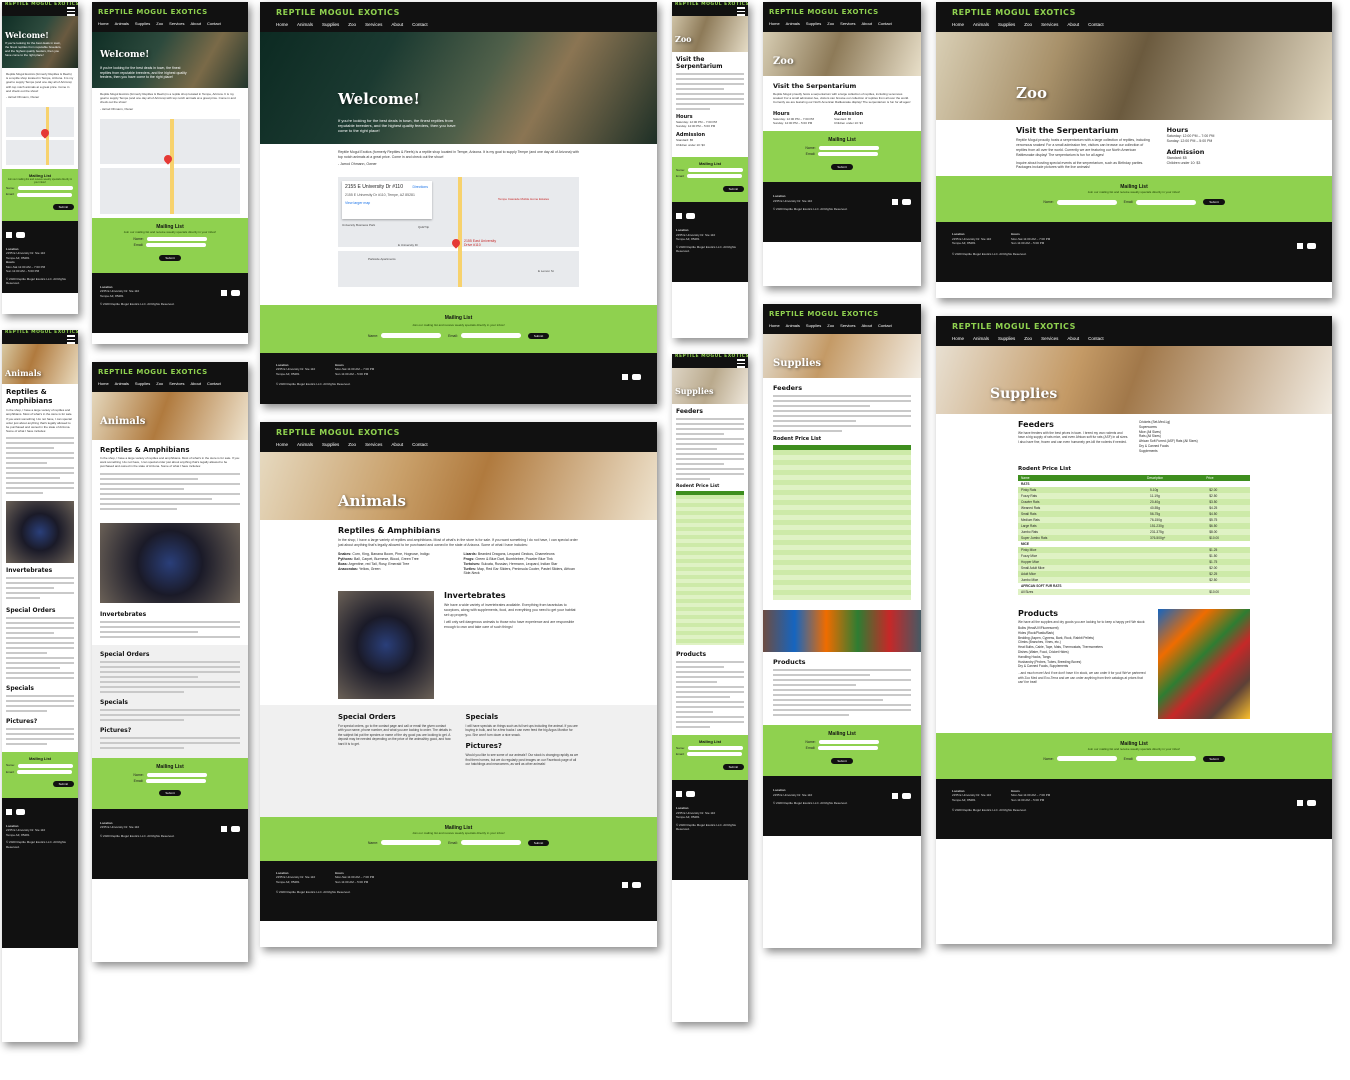 Image resolution: width=1350 pixels, height=1080 pixels. Describe the element at coordinates (387, 203) in the screenshot. I see `view-larger-map-link: View larger map` at that location.